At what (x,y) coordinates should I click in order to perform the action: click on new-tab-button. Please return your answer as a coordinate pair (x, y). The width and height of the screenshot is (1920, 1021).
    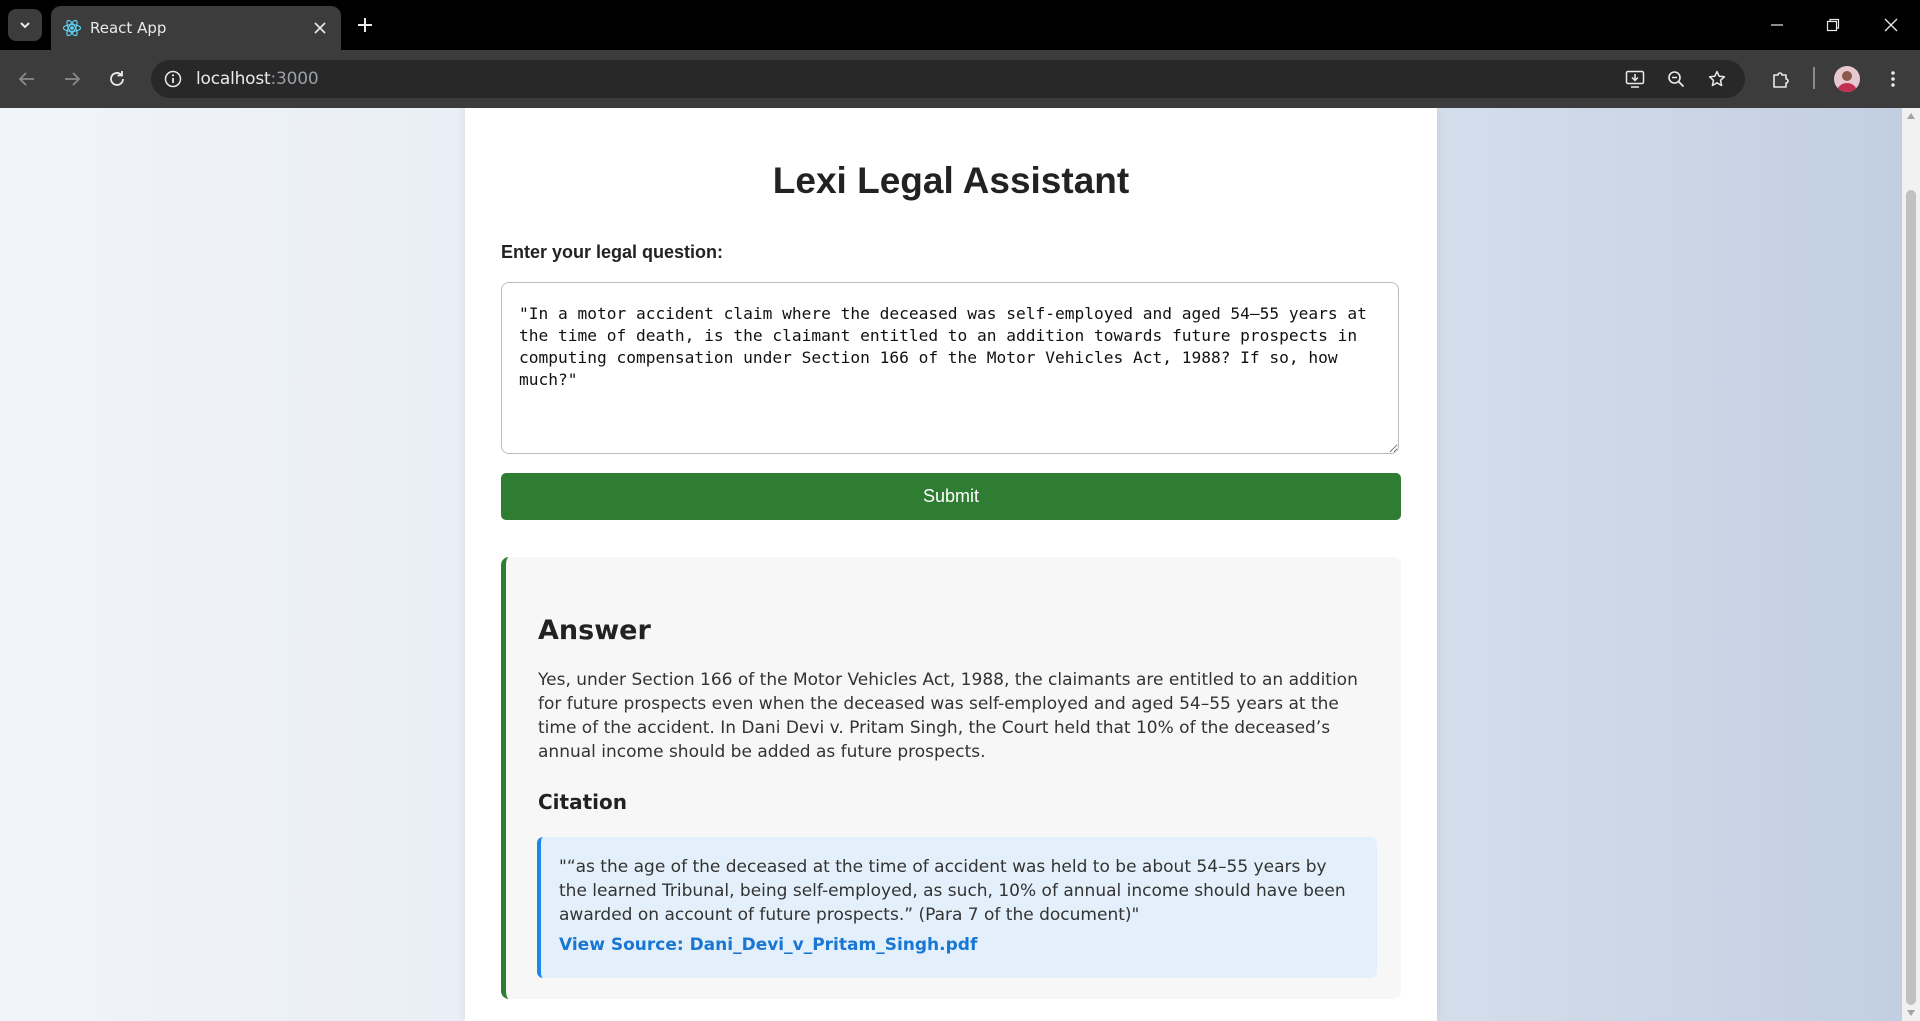
    Looking at the image, I should click on (365, 25).